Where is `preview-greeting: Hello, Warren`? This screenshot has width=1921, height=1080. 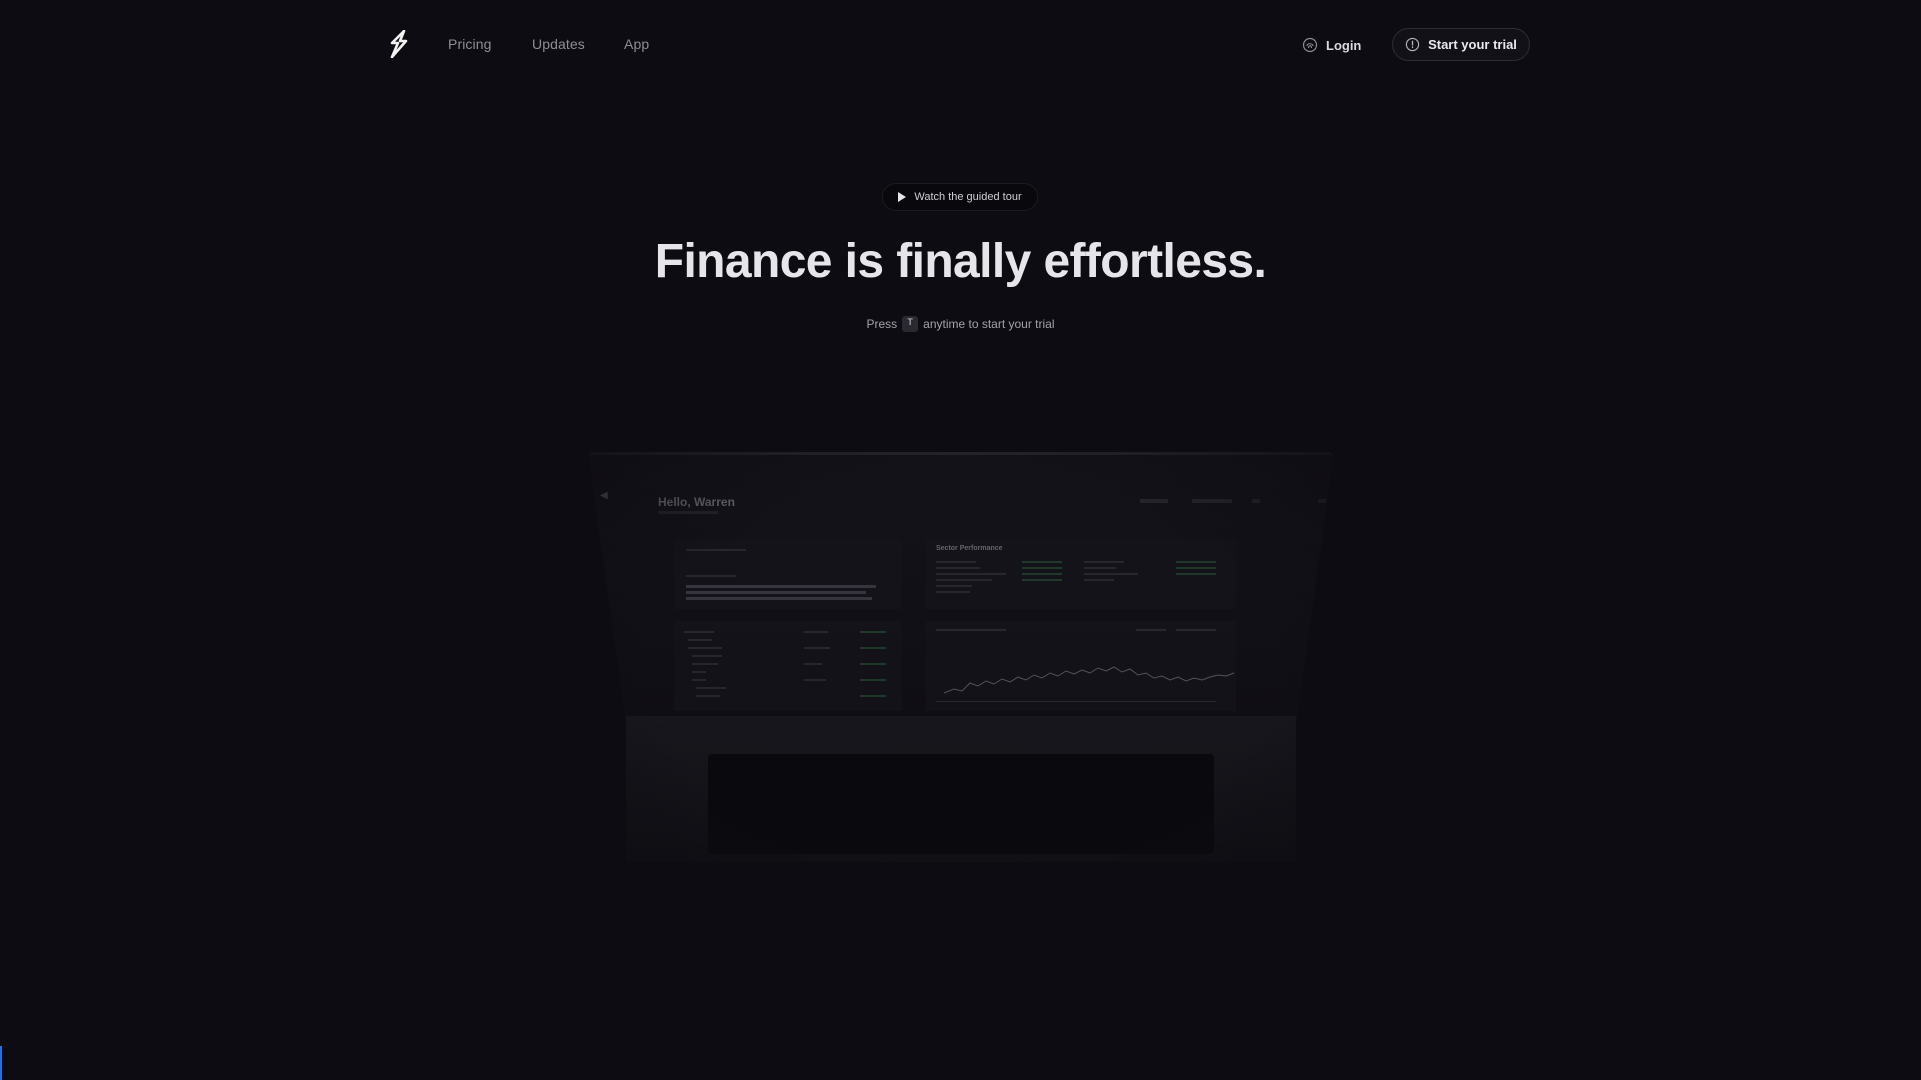
preview-greeting: Hello, Warren is located at coordinates (696, 502).